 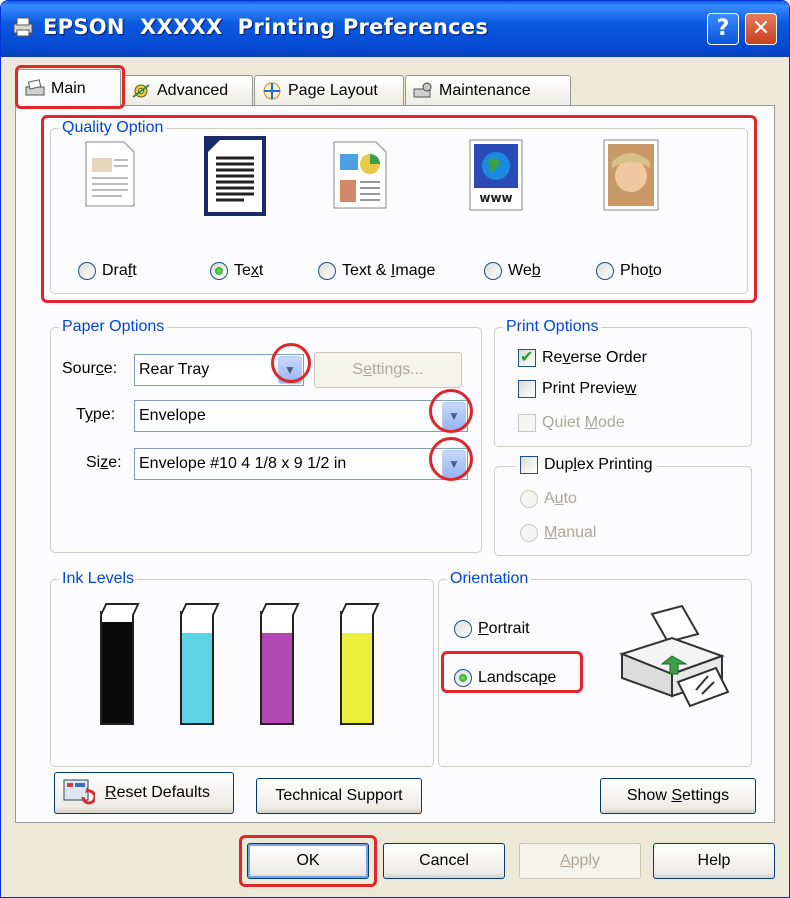 I want to click on ink-fill-cyan, so click(x=197, y=677).